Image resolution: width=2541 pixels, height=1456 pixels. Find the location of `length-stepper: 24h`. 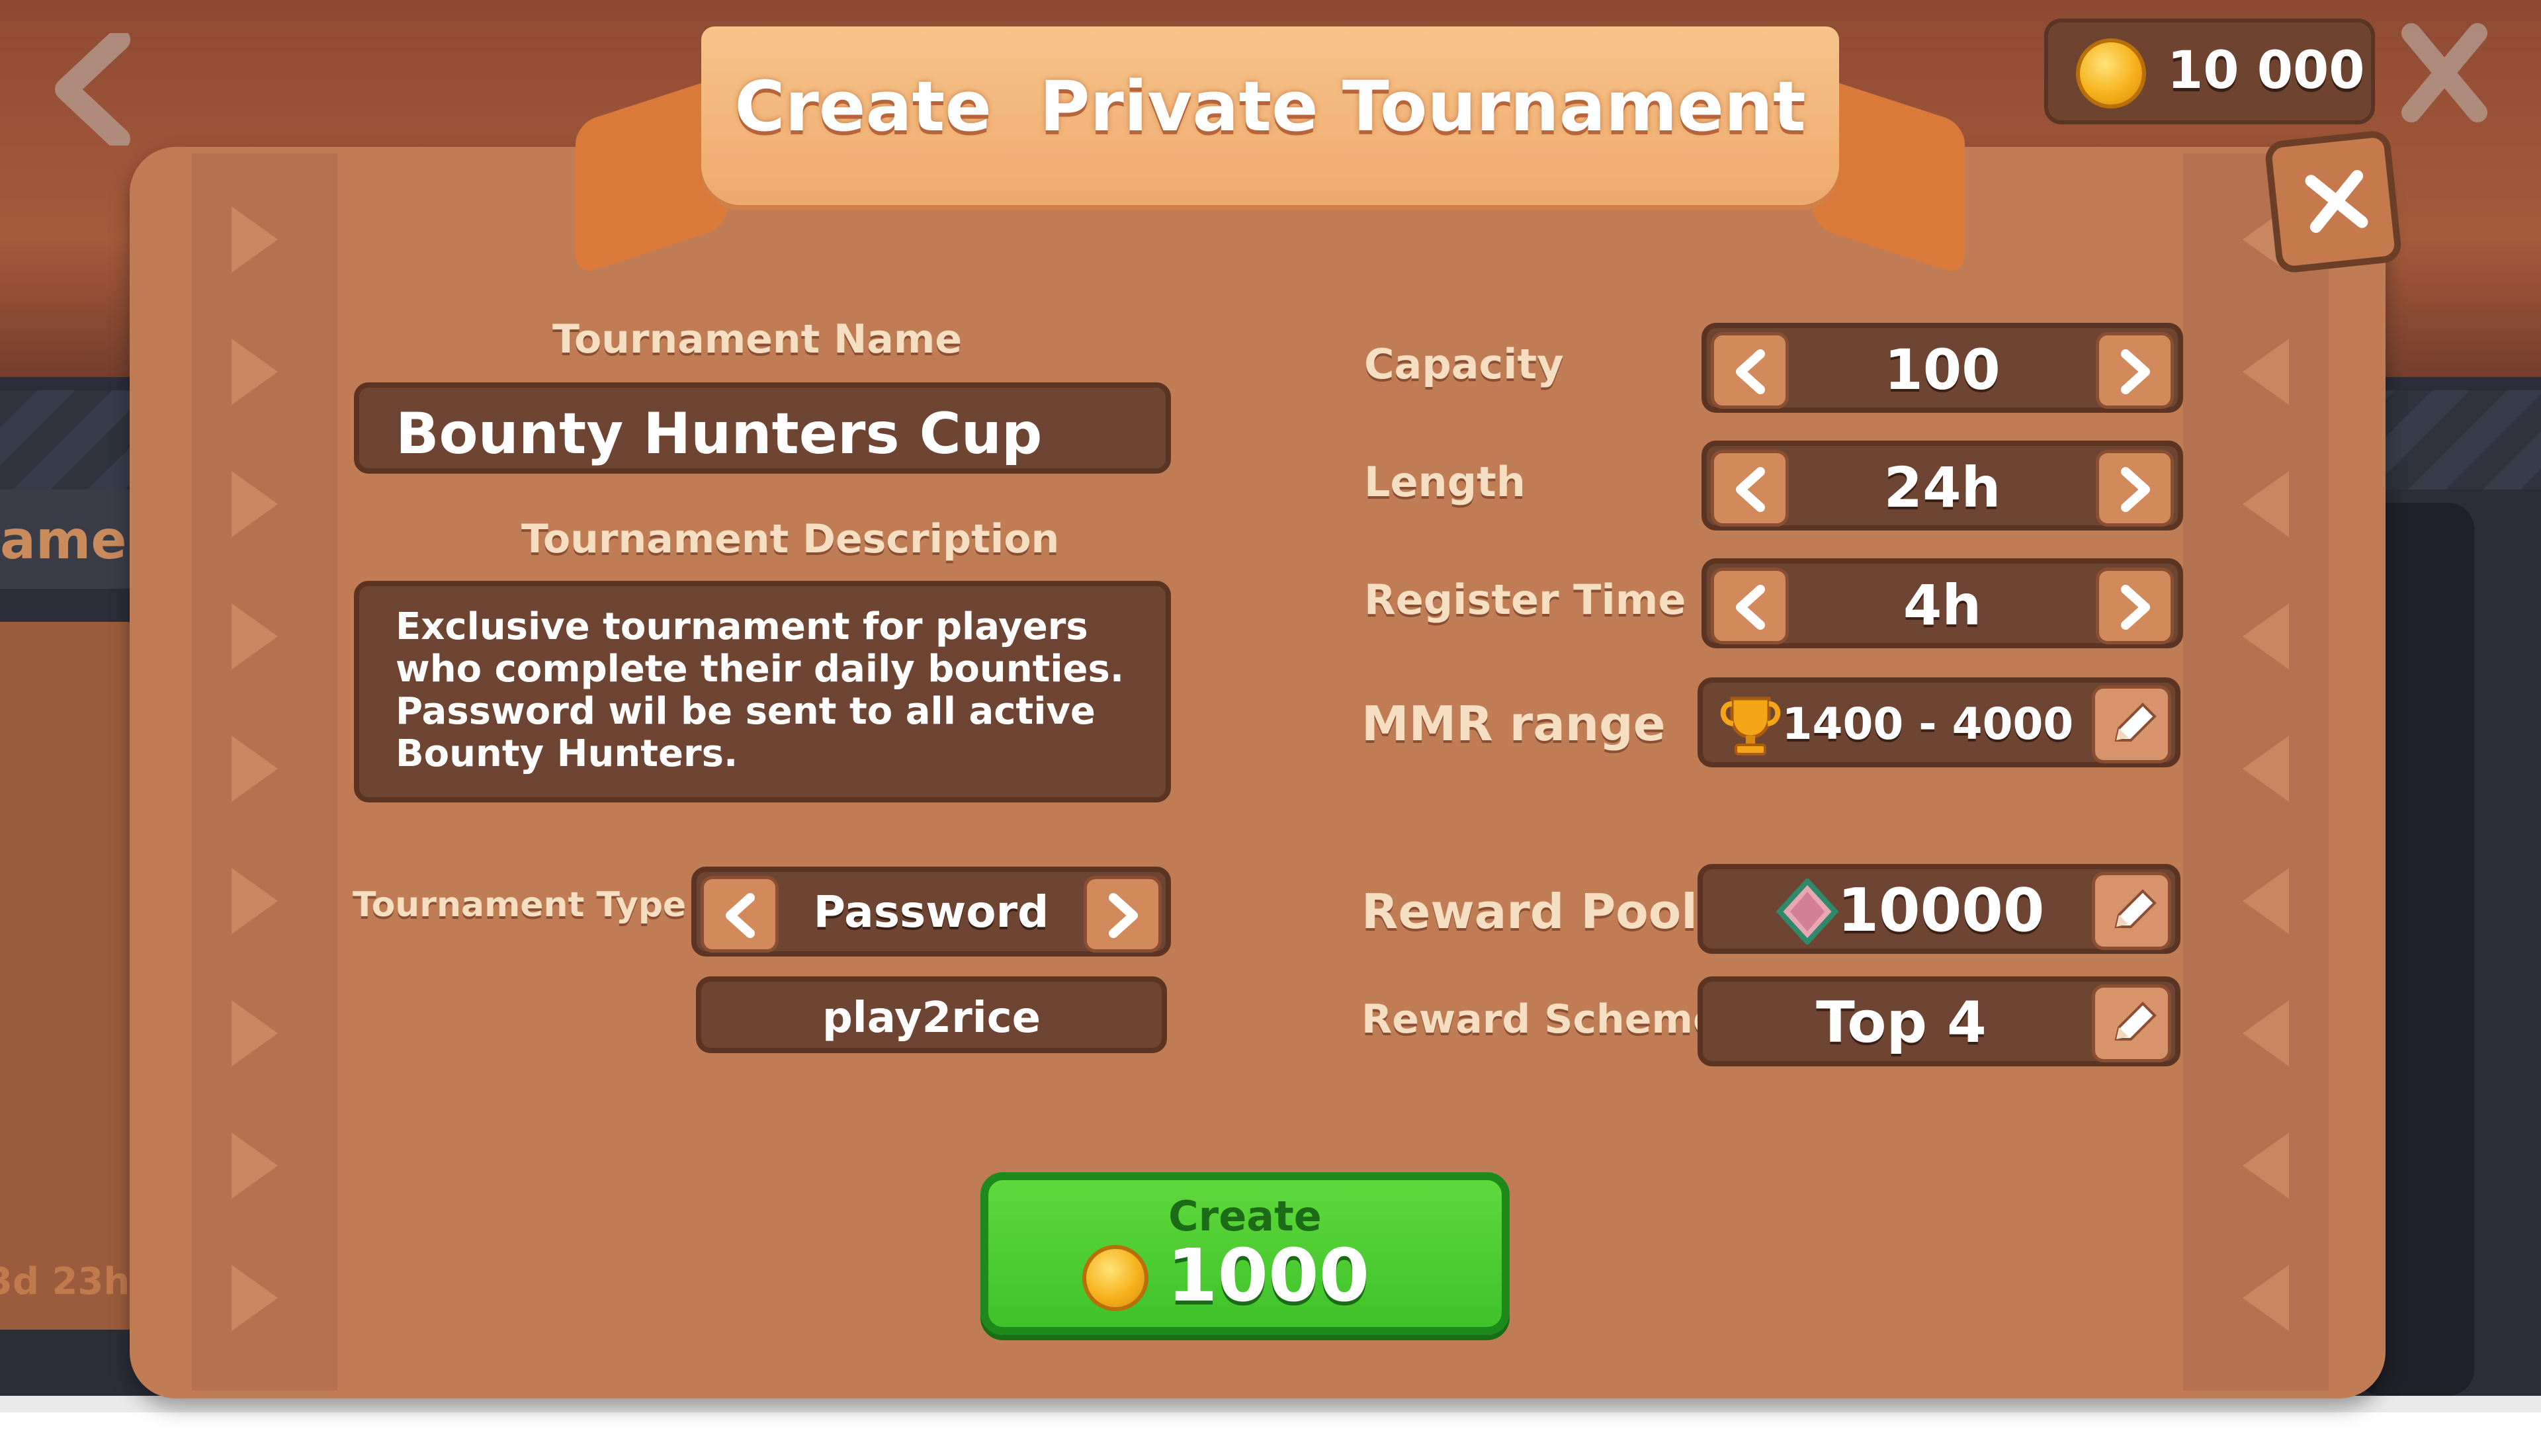

length-stepper: 24h is located at coordinates (1942, 486).